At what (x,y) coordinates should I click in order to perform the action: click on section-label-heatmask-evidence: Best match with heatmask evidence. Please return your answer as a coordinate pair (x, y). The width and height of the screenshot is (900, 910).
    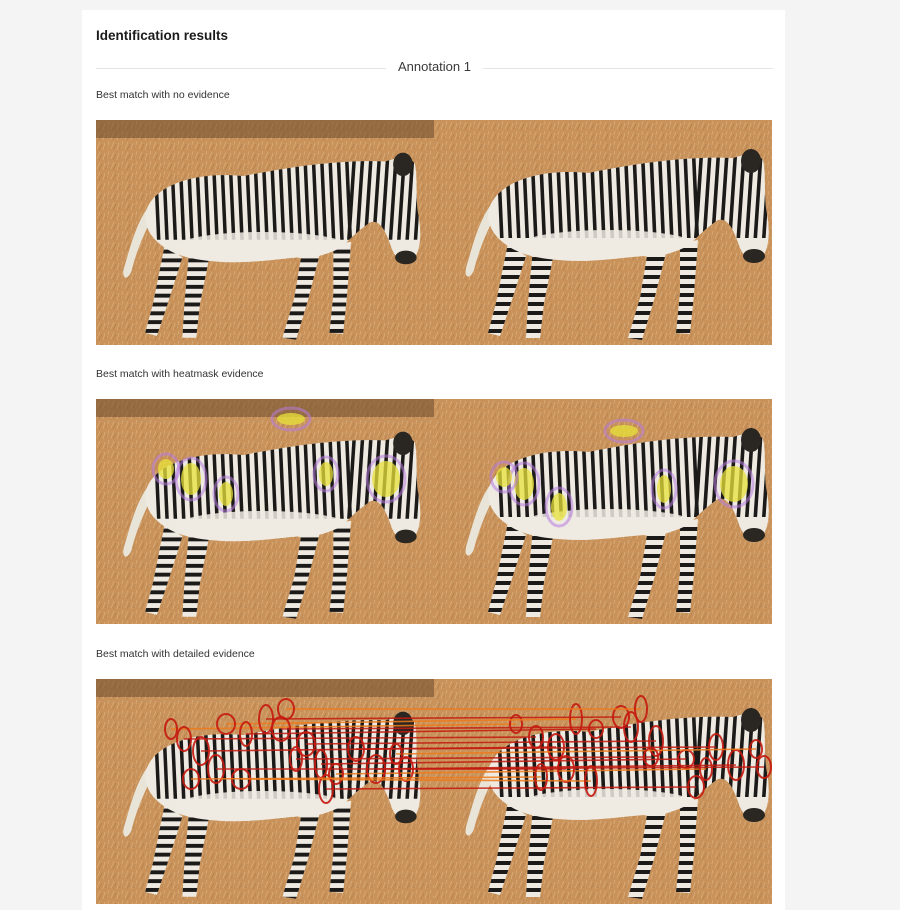
    Looking at the image, I should click on (180, 374).